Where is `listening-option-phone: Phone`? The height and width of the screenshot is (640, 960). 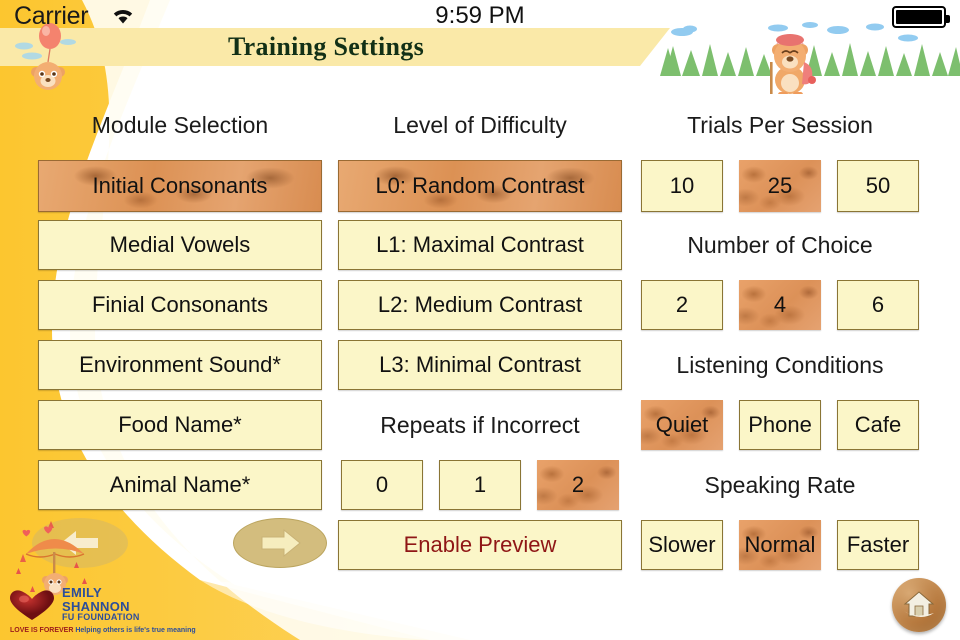
listening-option-phone: Phone is located at coordinates (780, 425).